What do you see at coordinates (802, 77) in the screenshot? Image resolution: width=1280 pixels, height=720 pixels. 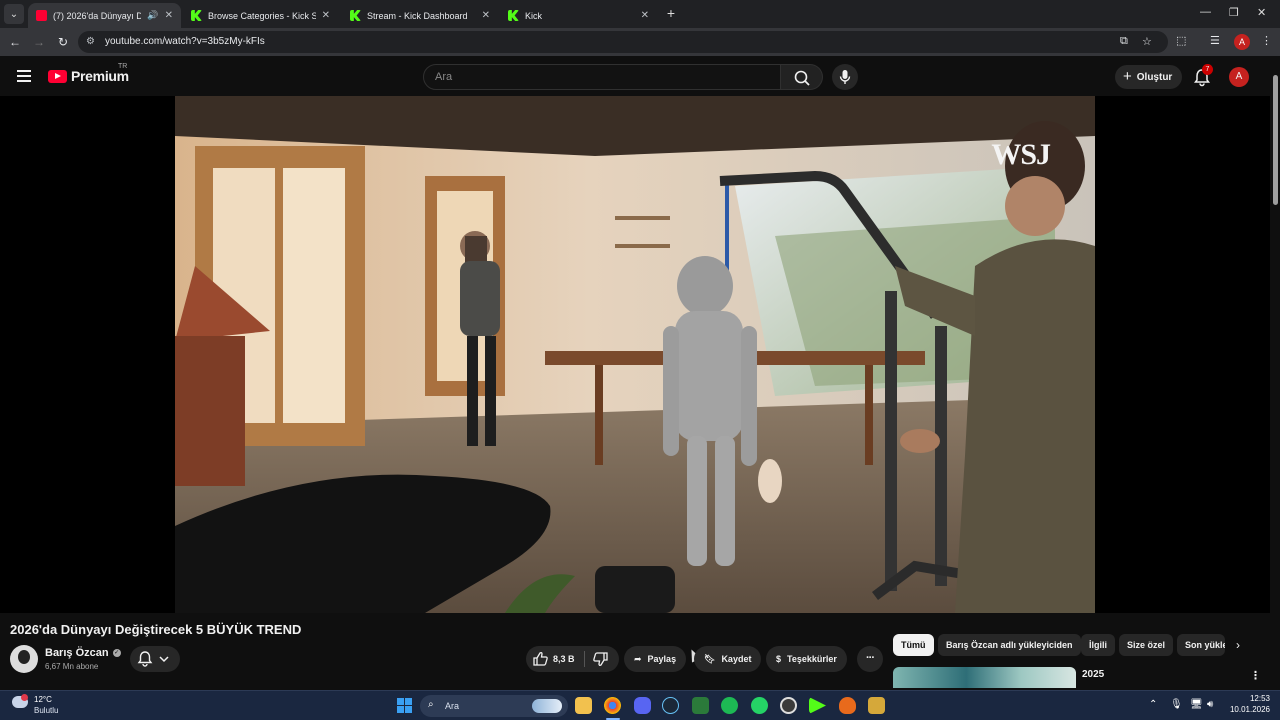 I see `search-button` at bounding box center [802, 77].